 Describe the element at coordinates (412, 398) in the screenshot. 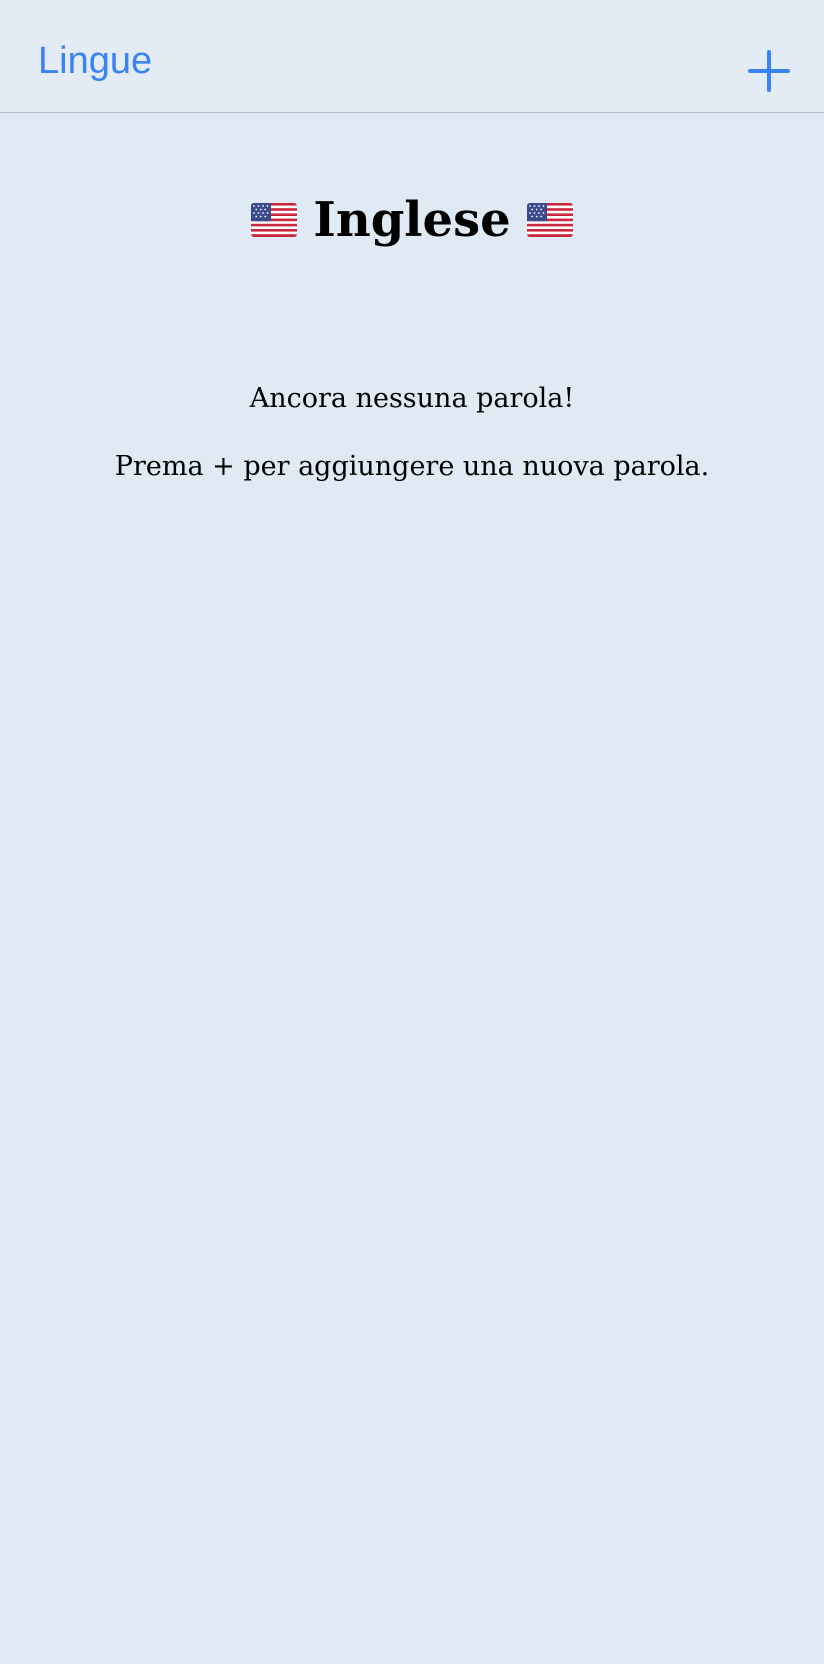

I see `empty-state-message: Ancora nessuna parola!` at that location.